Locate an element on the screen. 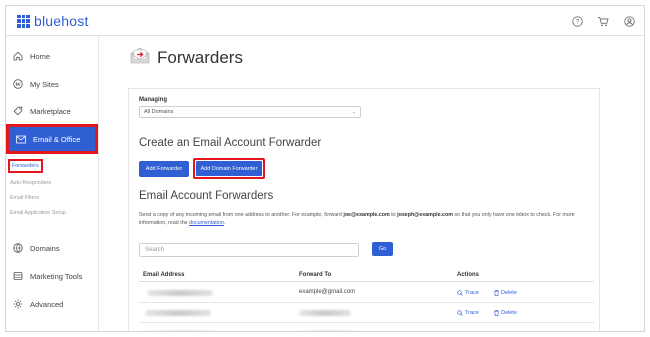 The height and width of the screenshot is (337, 650). sidebar-item-my-sites: W My Sites is located at coordinates (52, 84).